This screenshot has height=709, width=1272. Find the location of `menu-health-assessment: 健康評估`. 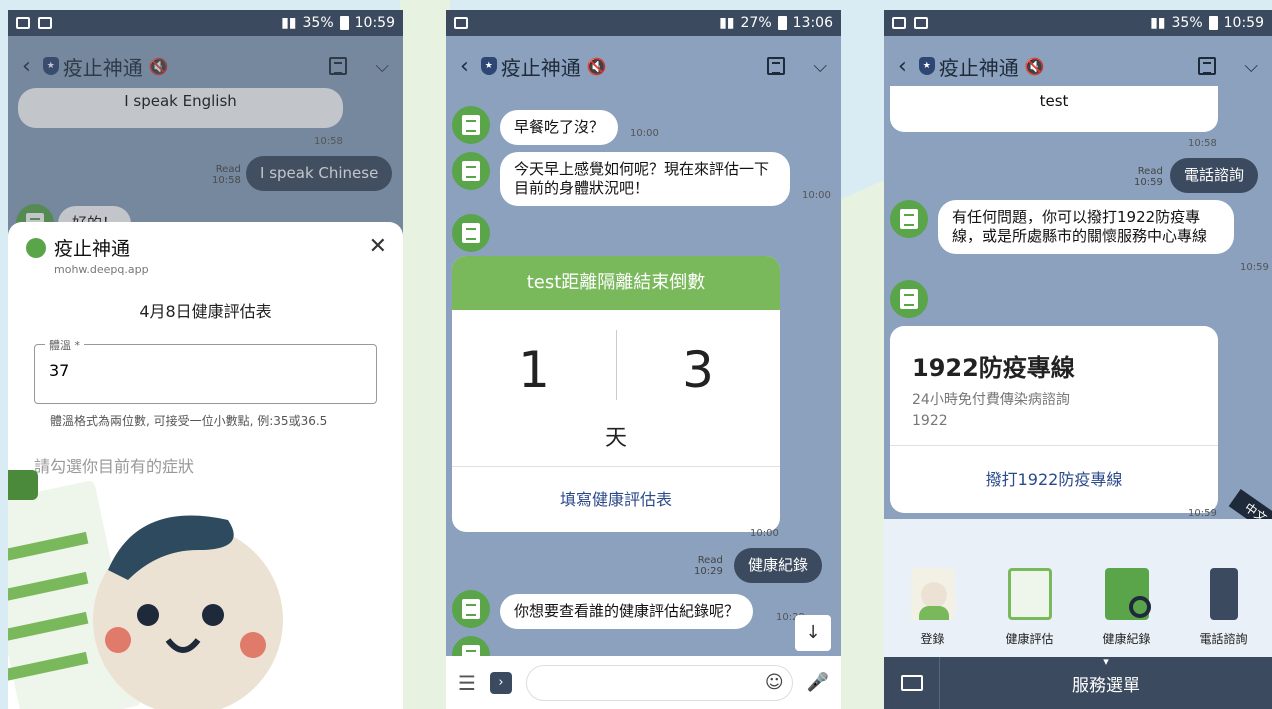

menu-health-assessment: 健康評估 is located at coordinates (1029, 588).